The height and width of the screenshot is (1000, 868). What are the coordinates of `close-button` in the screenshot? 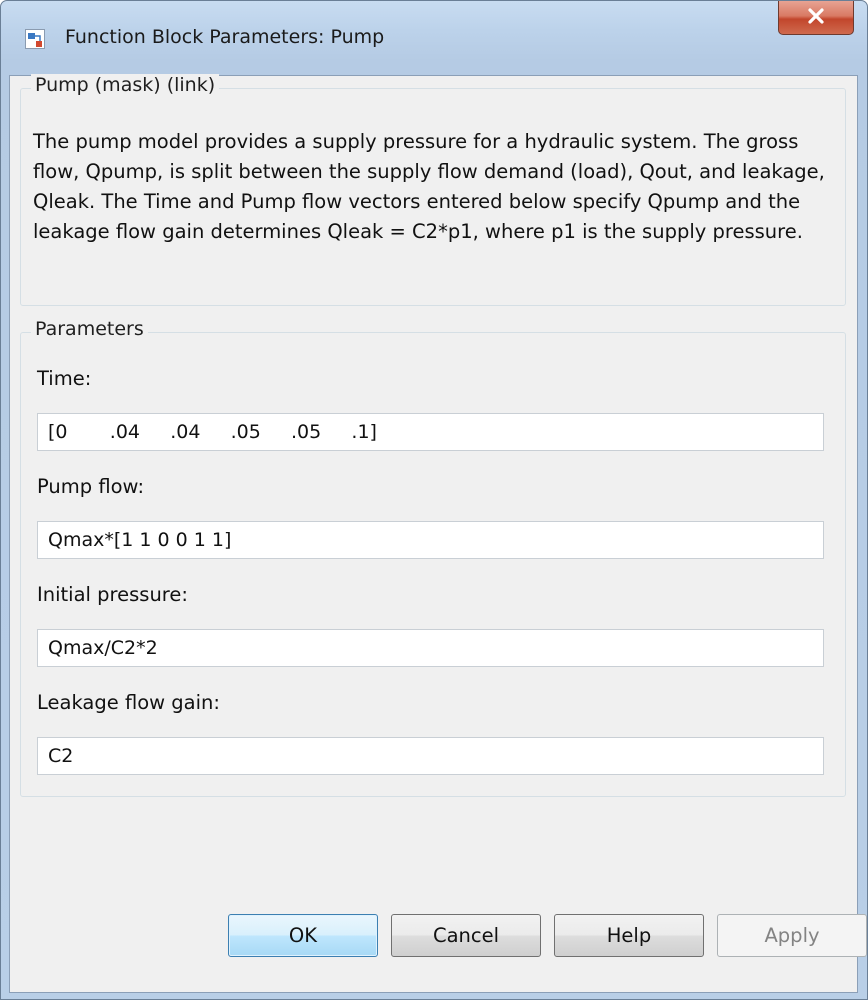 It's located at (816, 18).